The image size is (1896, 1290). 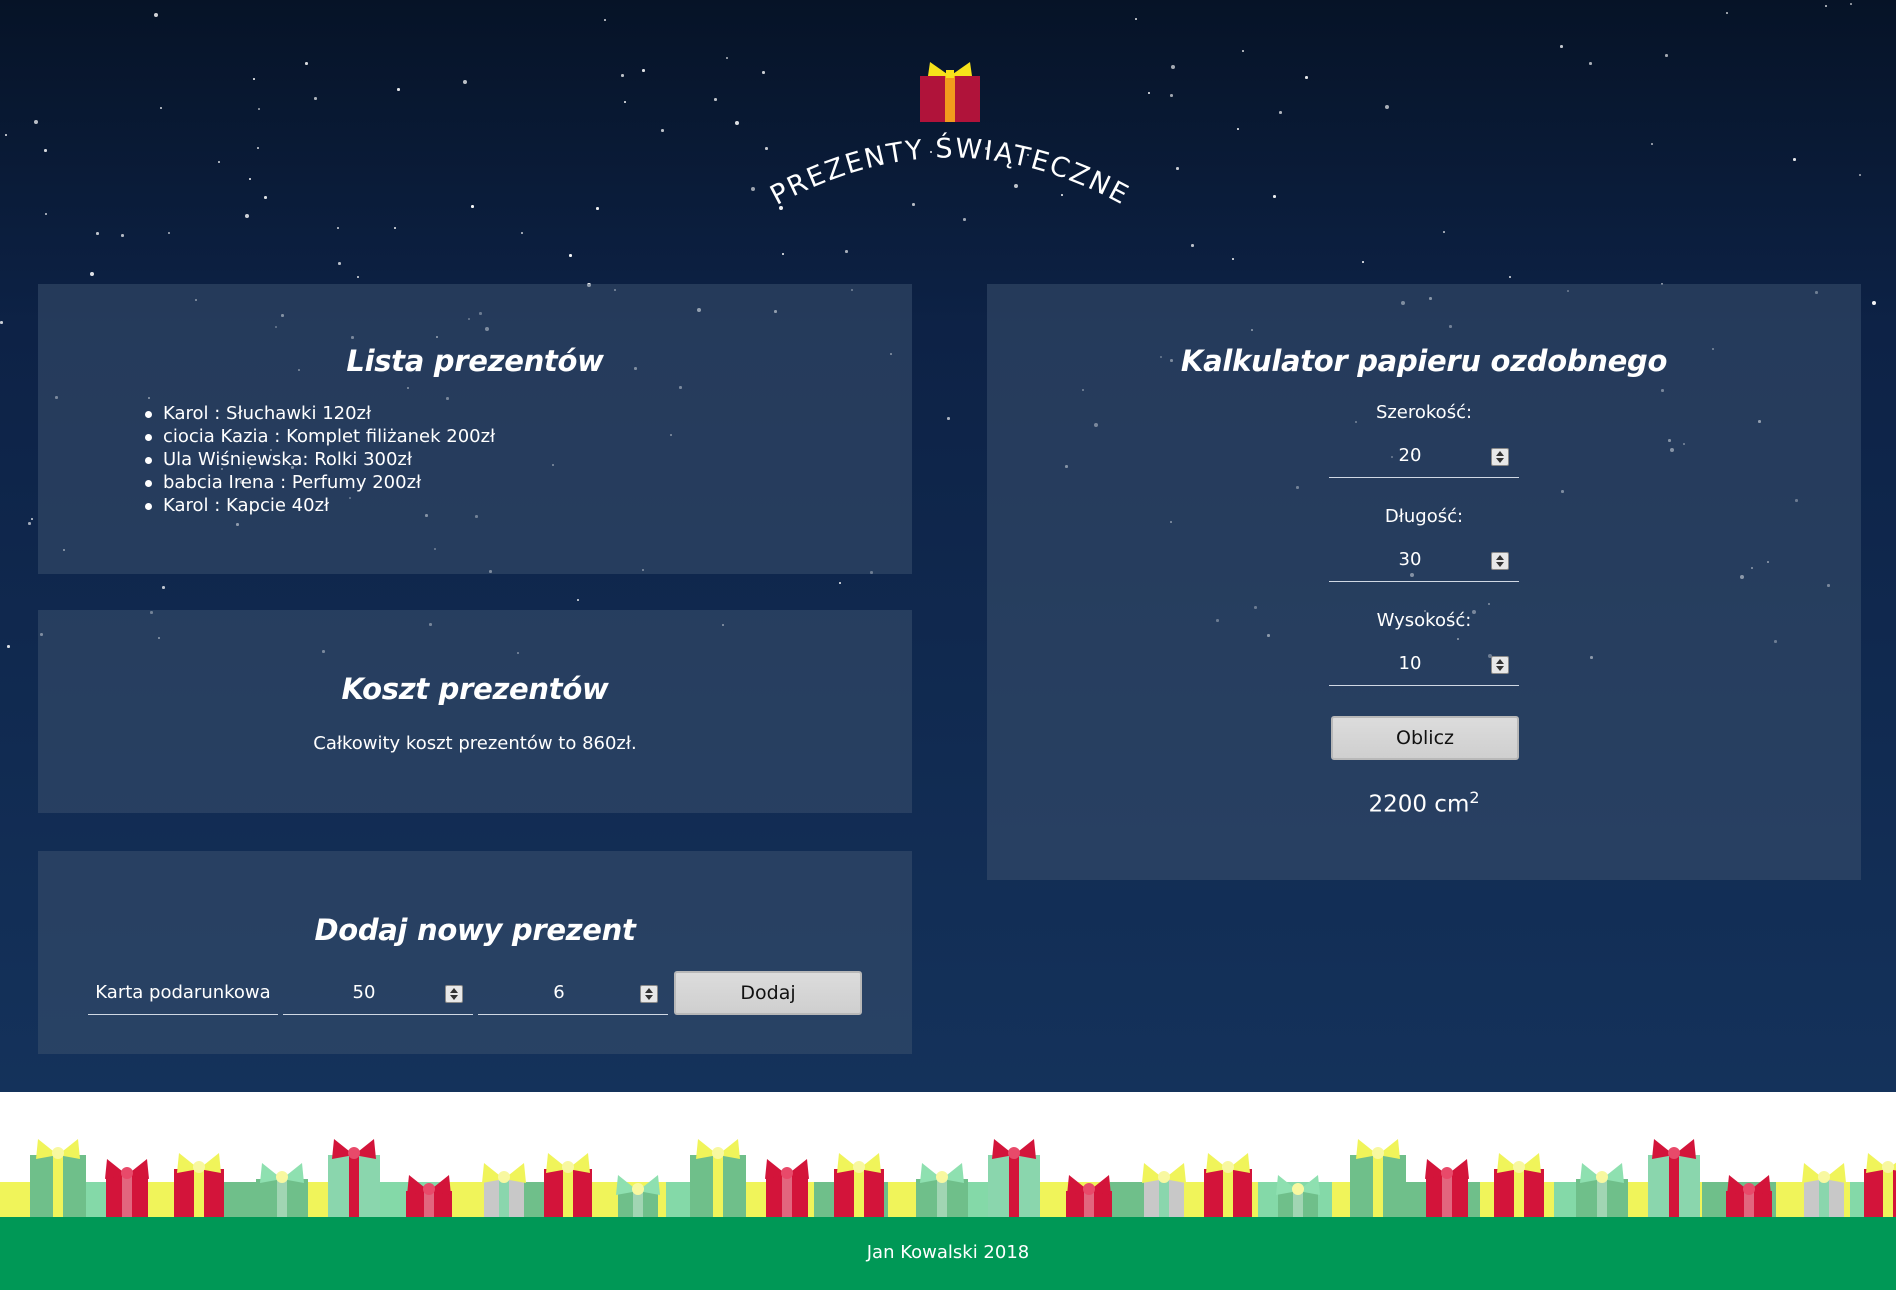 I want to click on gift-list: Karol : Słuchawki 120zł ciocia Kazia, so click(x=319, y=459).